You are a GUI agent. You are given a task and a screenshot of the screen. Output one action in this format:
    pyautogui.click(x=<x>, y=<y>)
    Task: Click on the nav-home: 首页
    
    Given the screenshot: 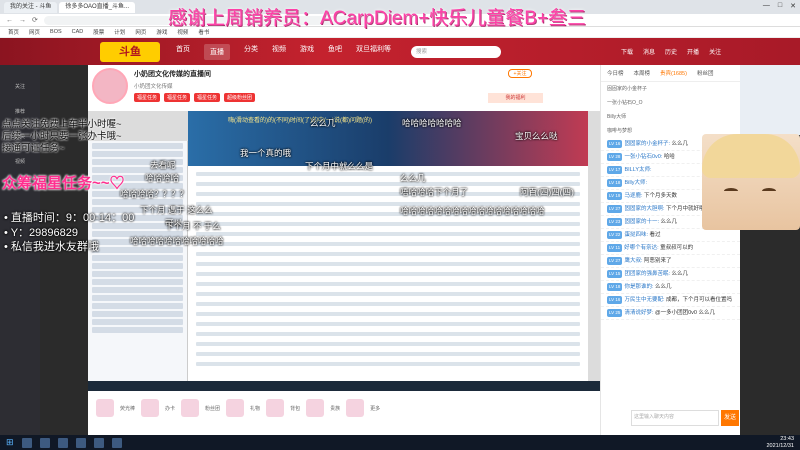 What is the action you would take?
    pyautogui.click(x=183, y=52)
    